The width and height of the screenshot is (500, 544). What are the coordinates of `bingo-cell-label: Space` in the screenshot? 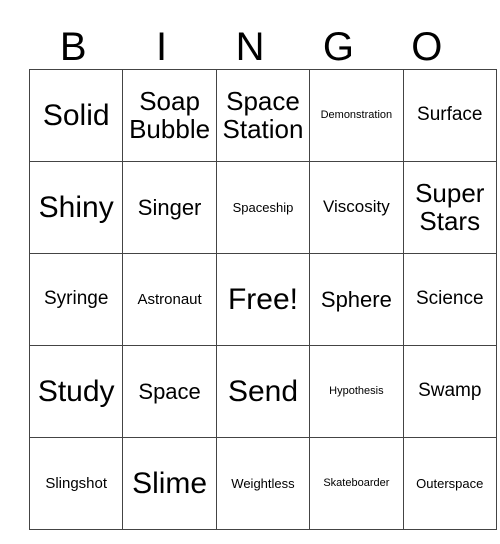 It's located at (169, 391).